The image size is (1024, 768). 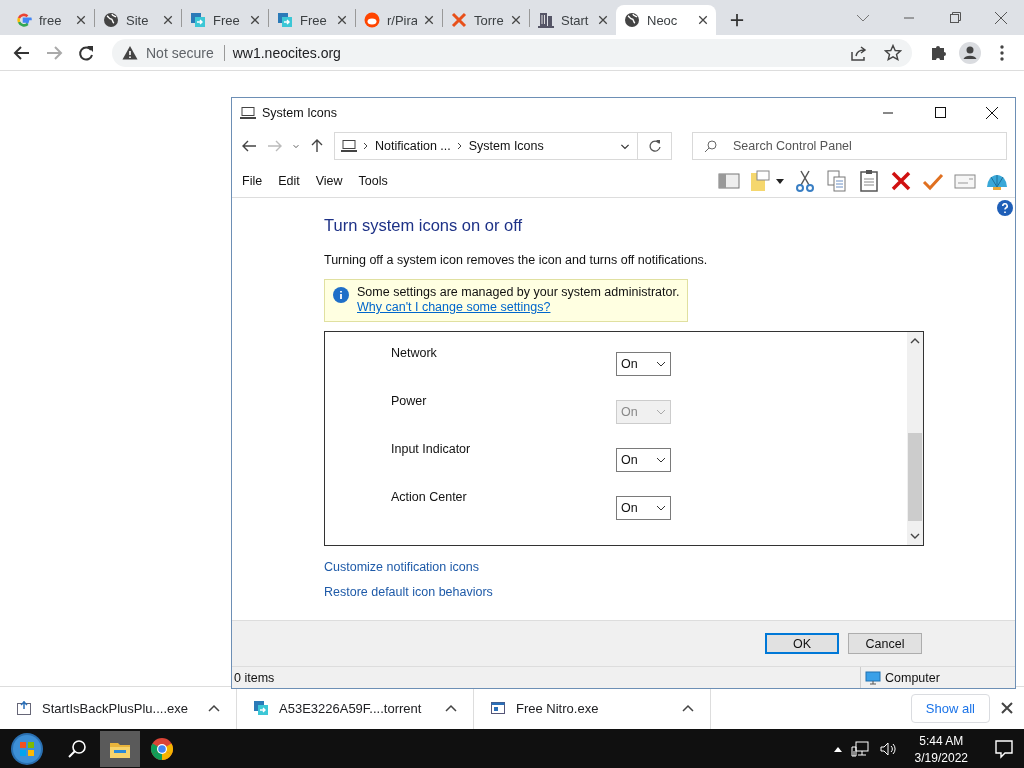 I want to click on back-icon, so click(x=249, y=146).